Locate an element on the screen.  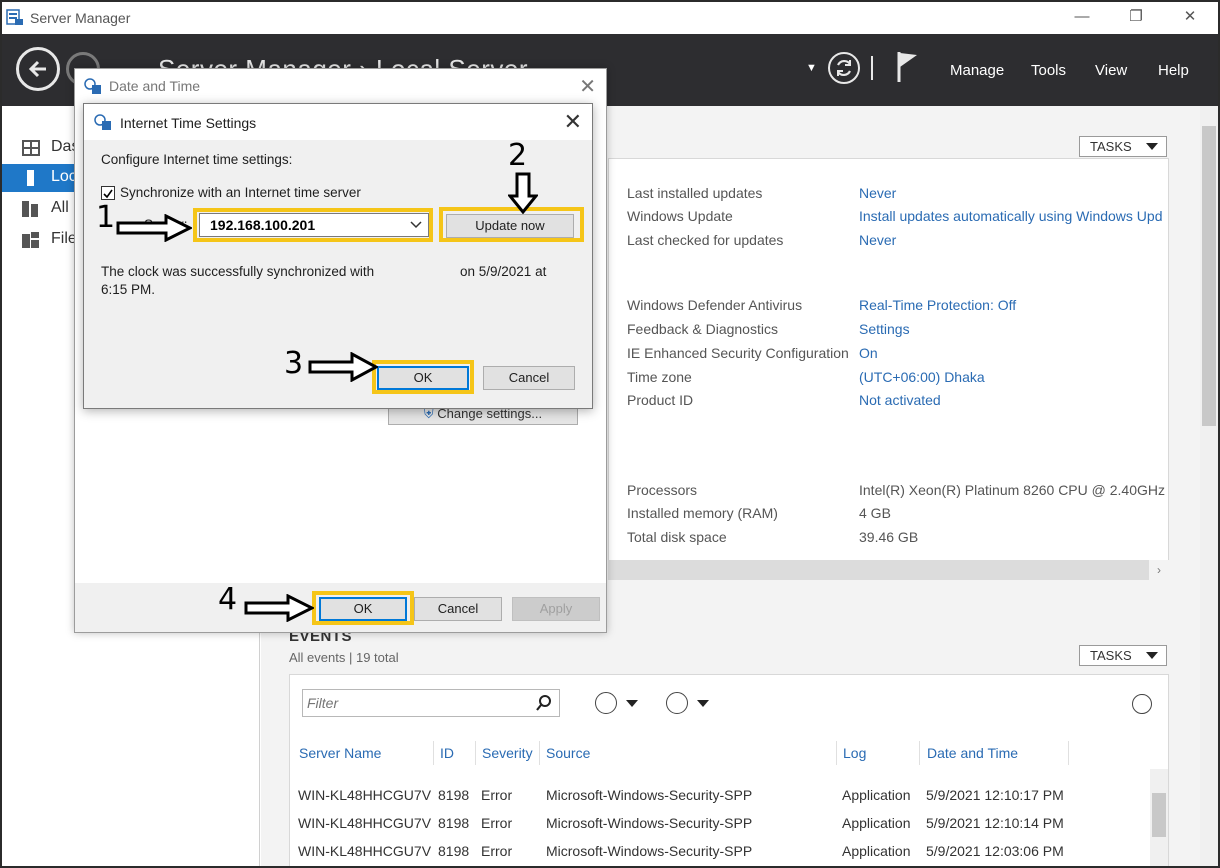
checkmark-icon is located at coordinates (108, 194).